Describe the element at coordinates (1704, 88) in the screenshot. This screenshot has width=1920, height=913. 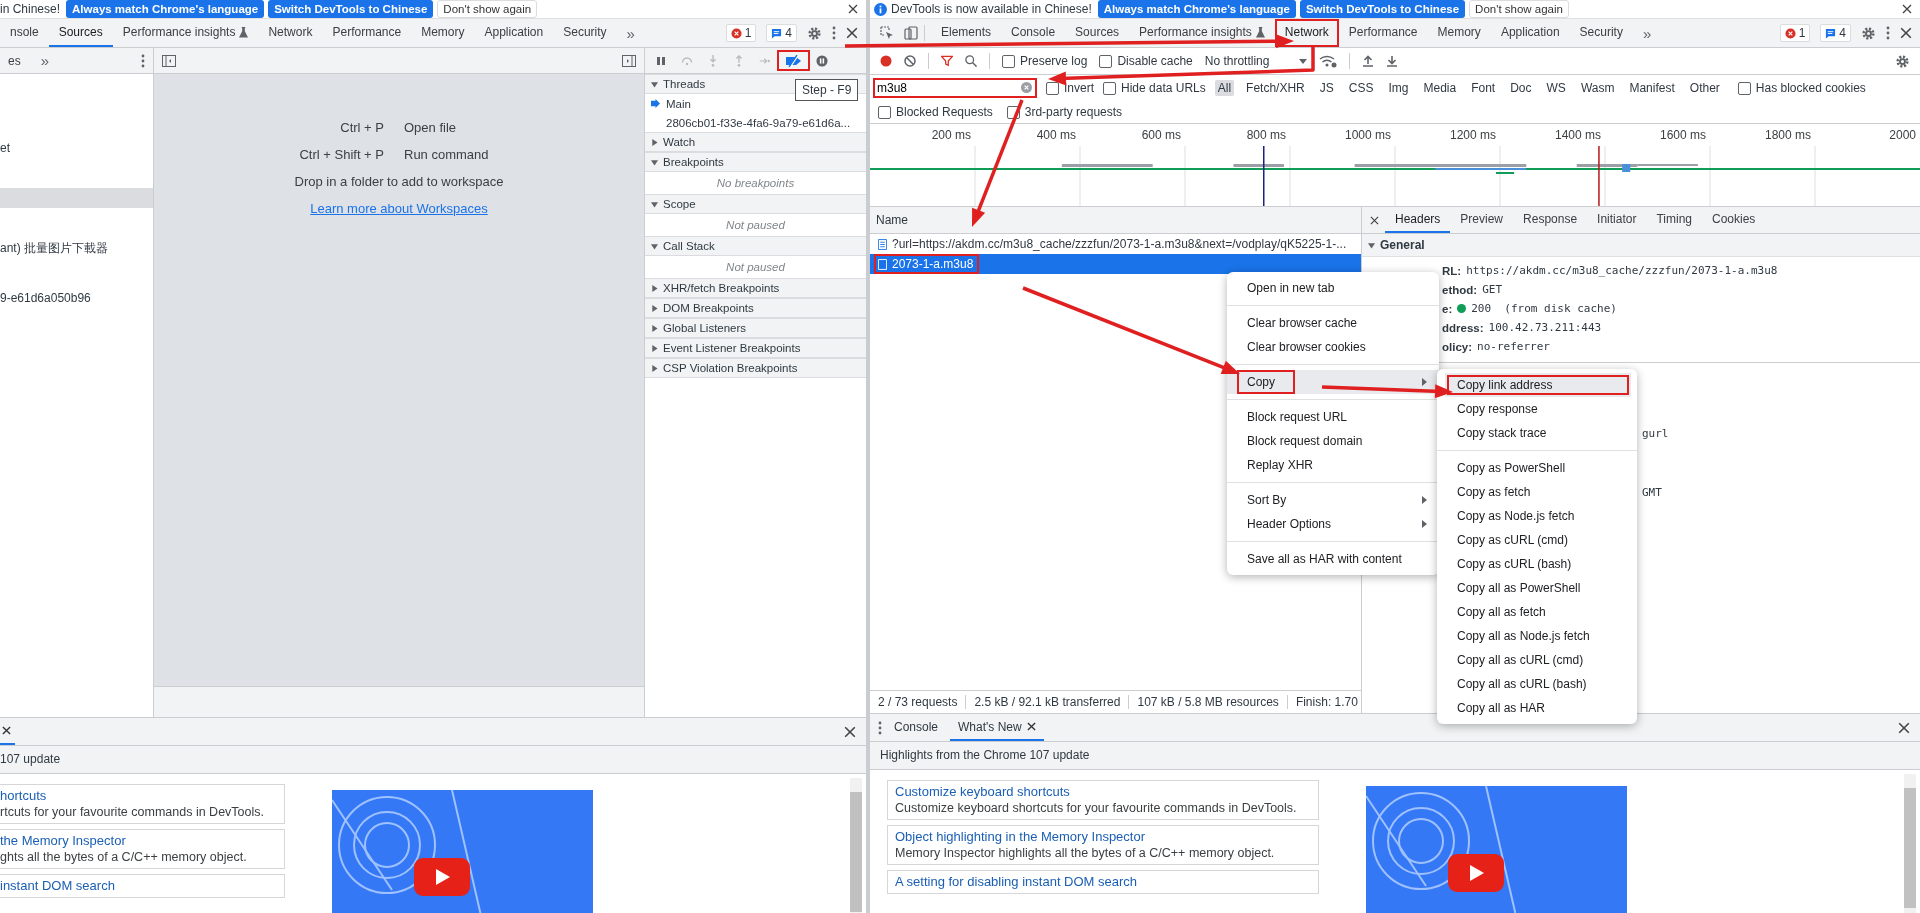
I see `type-filter-button: Other` at that location.